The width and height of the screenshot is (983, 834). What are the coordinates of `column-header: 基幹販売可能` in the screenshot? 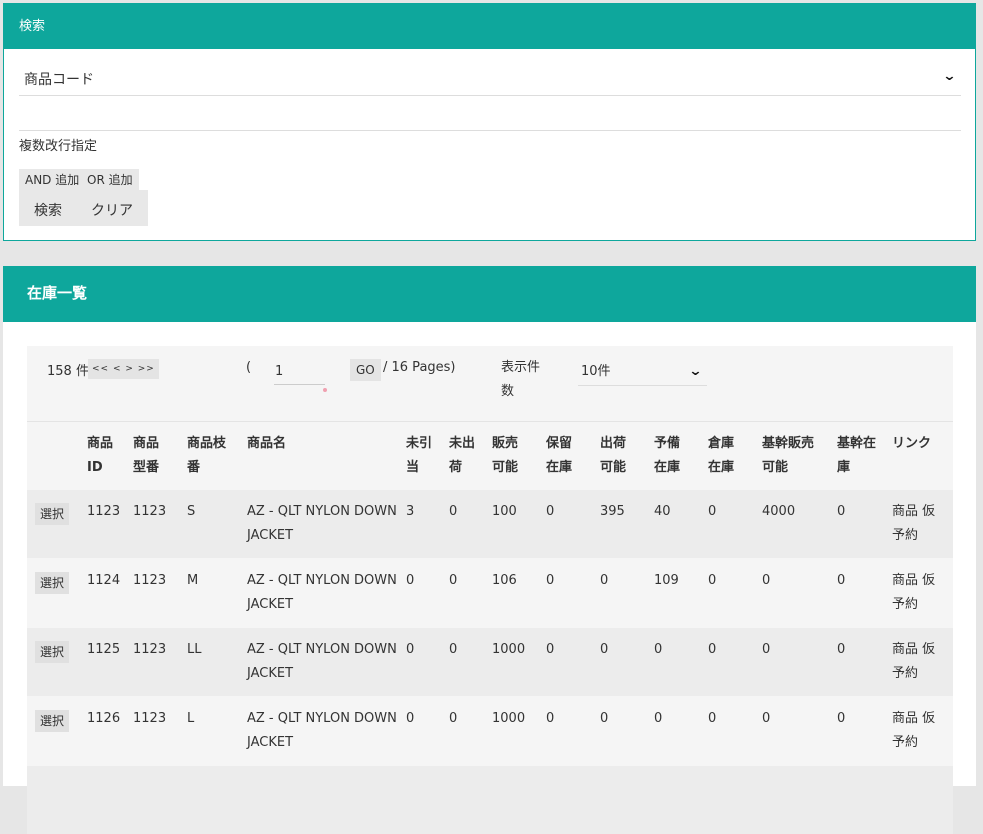 It's located at (788, 455).